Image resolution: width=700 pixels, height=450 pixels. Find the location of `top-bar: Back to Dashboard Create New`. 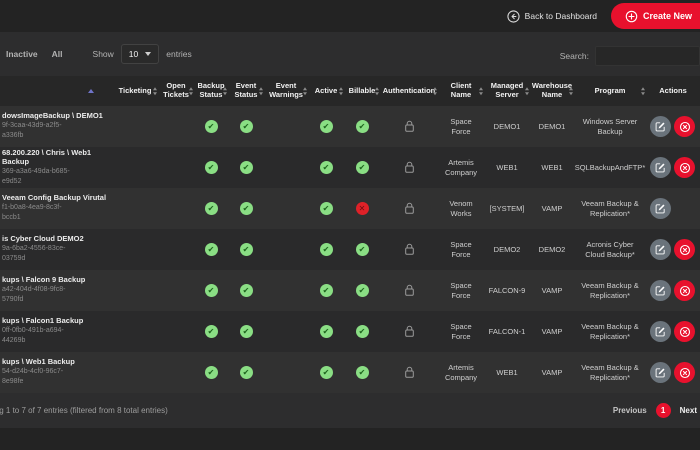

top-bar: Back to Dashboard Create New is located at coordinates (350, 16).